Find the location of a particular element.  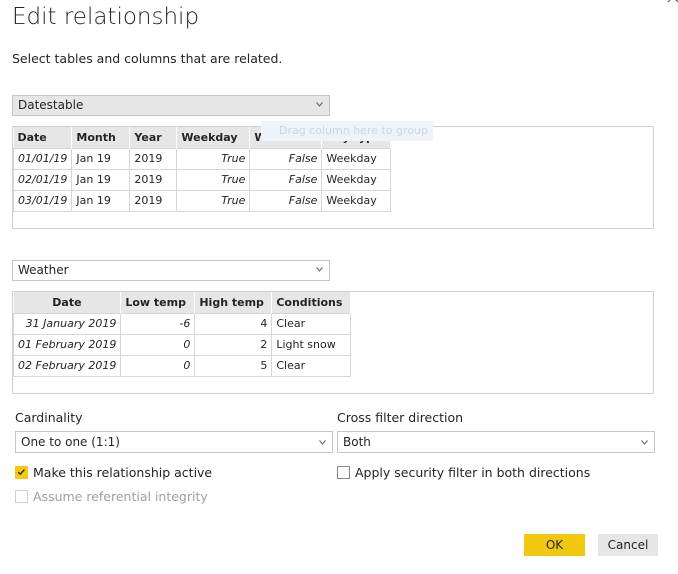

table-row: 02 February 2019 0 5 Clear is located at coordinates (182, 365).